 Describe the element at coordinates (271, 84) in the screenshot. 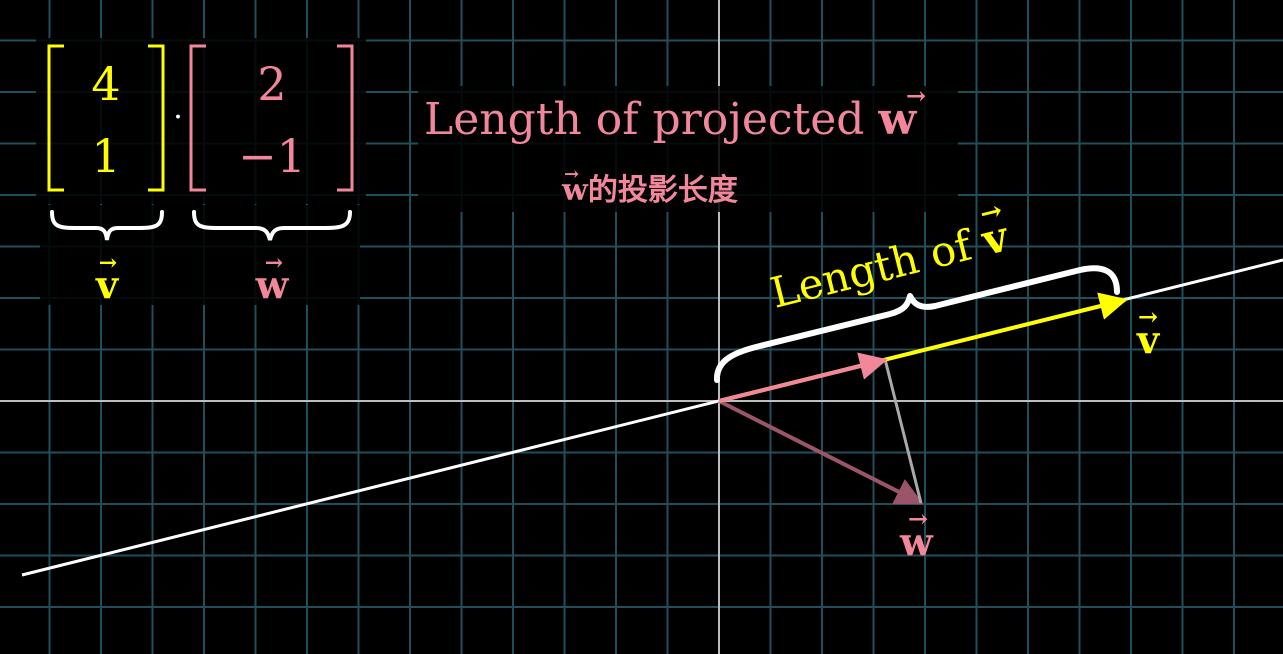

I see `w-component-x: 2` at that location.